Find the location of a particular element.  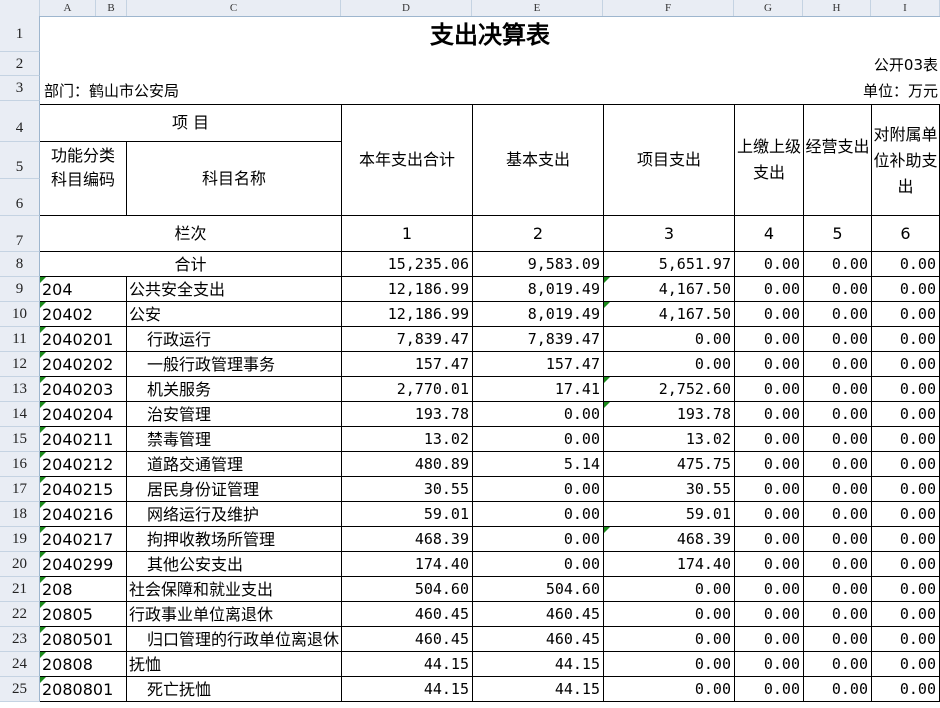

name-cell: 禁毒管理 is located at coordinates (234, 439).